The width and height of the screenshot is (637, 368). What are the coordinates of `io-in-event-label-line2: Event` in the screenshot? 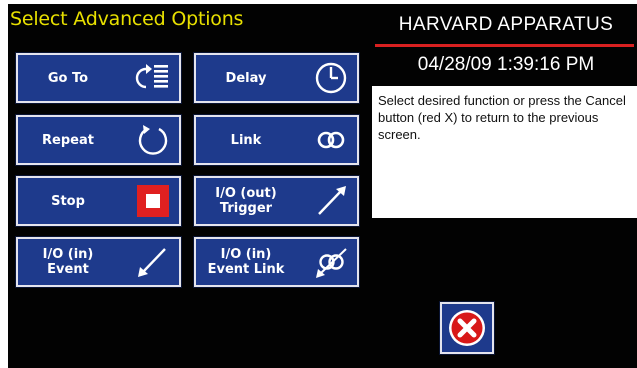 It's located at (68, 269).